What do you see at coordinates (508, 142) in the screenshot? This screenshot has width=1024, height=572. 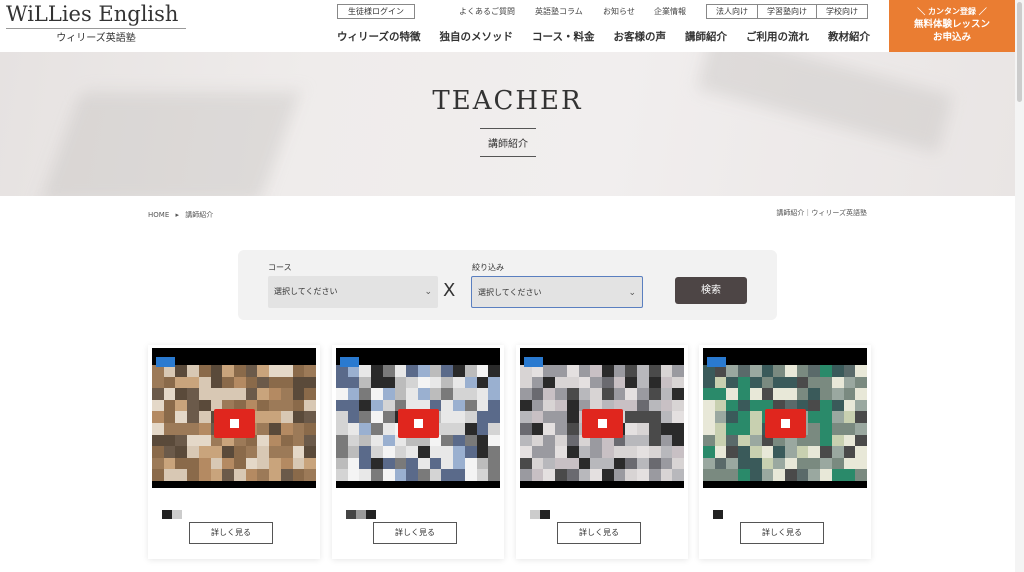 I see `page-subtitle: 講師紹介` at bounding box center [508, 142].